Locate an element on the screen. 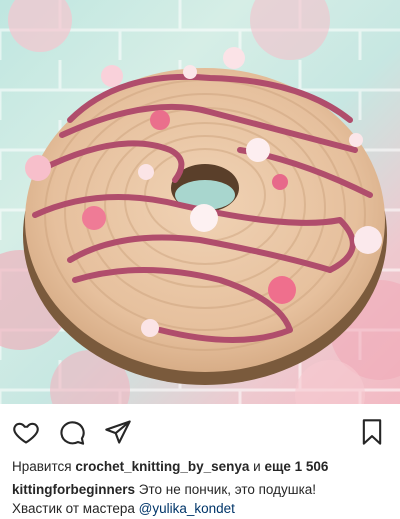  heart-icon is located at coordinates (26, 432).